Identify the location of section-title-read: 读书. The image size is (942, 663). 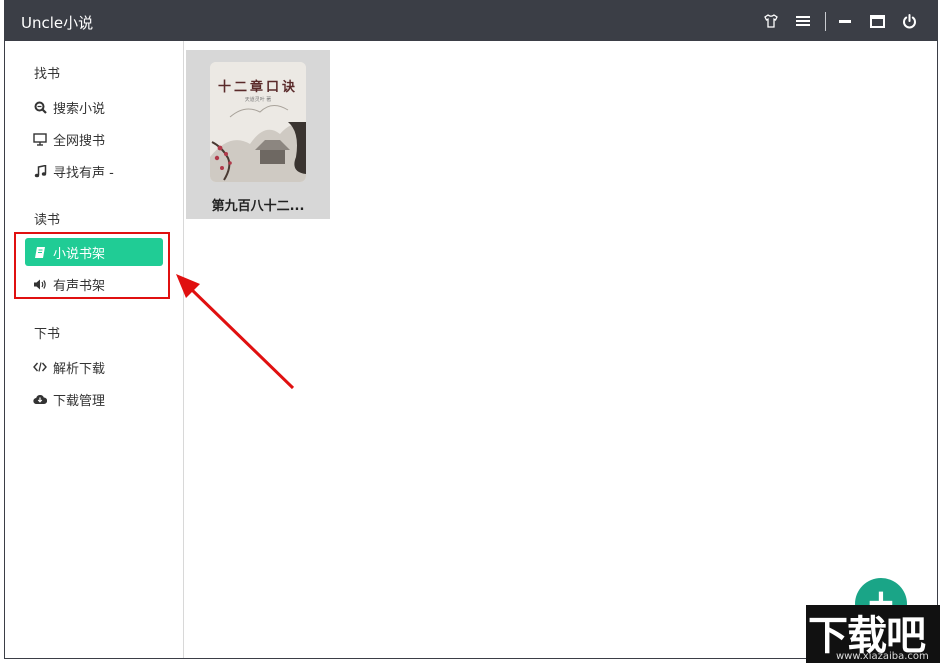
(47, 220).